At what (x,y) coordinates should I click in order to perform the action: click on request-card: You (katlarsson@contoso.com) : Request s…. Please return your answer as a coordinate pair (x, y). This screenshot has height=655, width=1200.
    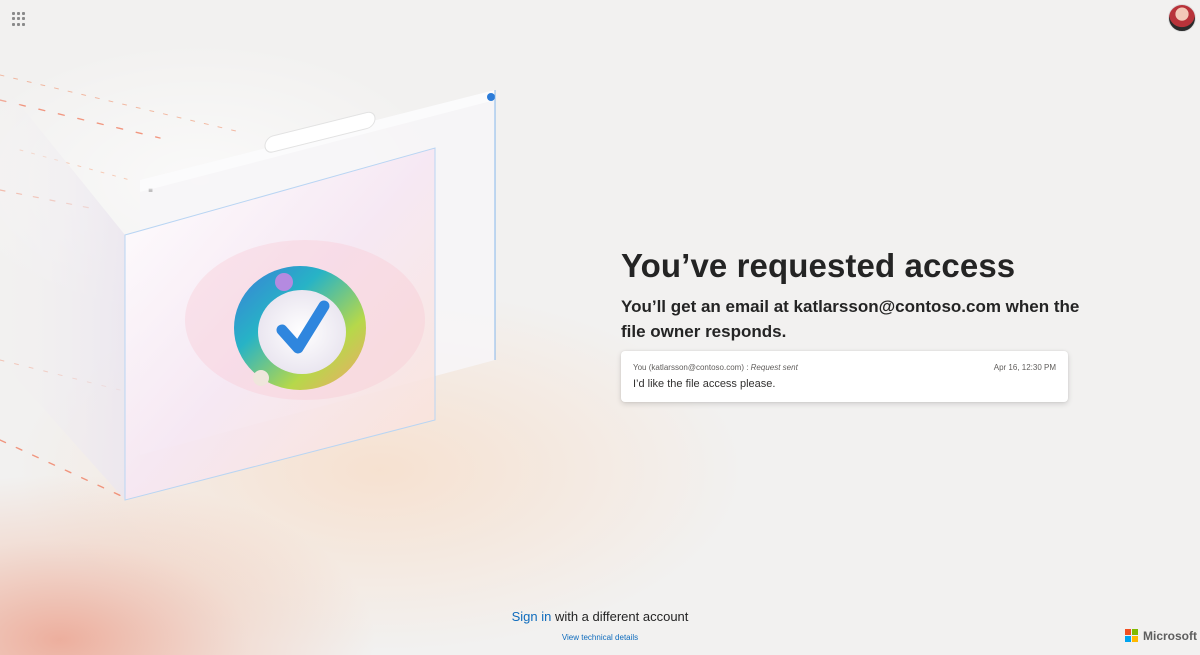
    Looking at the image, I should click on (844, 376).